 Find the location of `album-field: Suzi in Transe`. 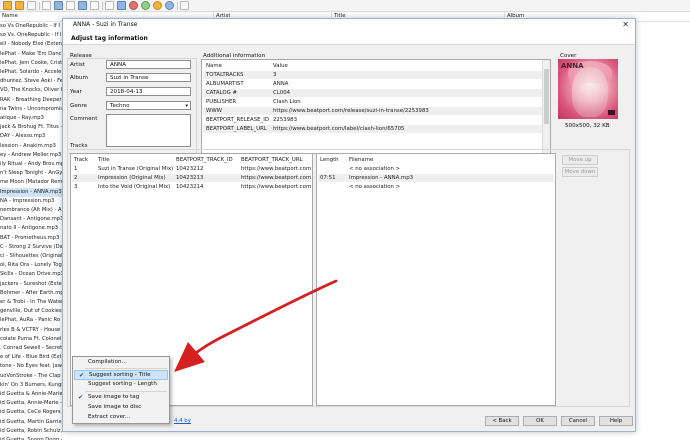

album-field: Suzi in Transe is located at coordinates (148, 77).